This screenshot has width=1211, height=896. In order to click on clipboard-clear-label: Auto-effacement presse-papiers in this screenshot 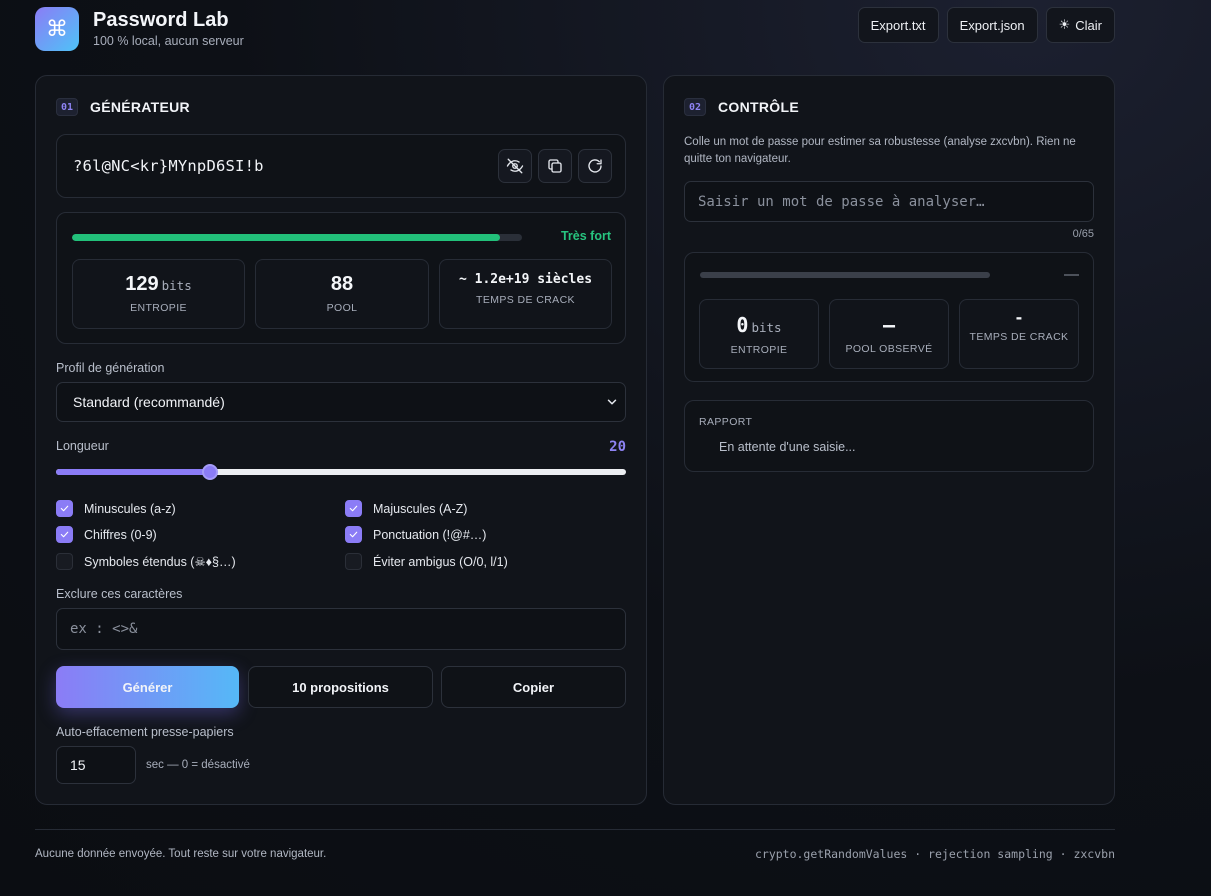, I will do `click(145, 732)`.